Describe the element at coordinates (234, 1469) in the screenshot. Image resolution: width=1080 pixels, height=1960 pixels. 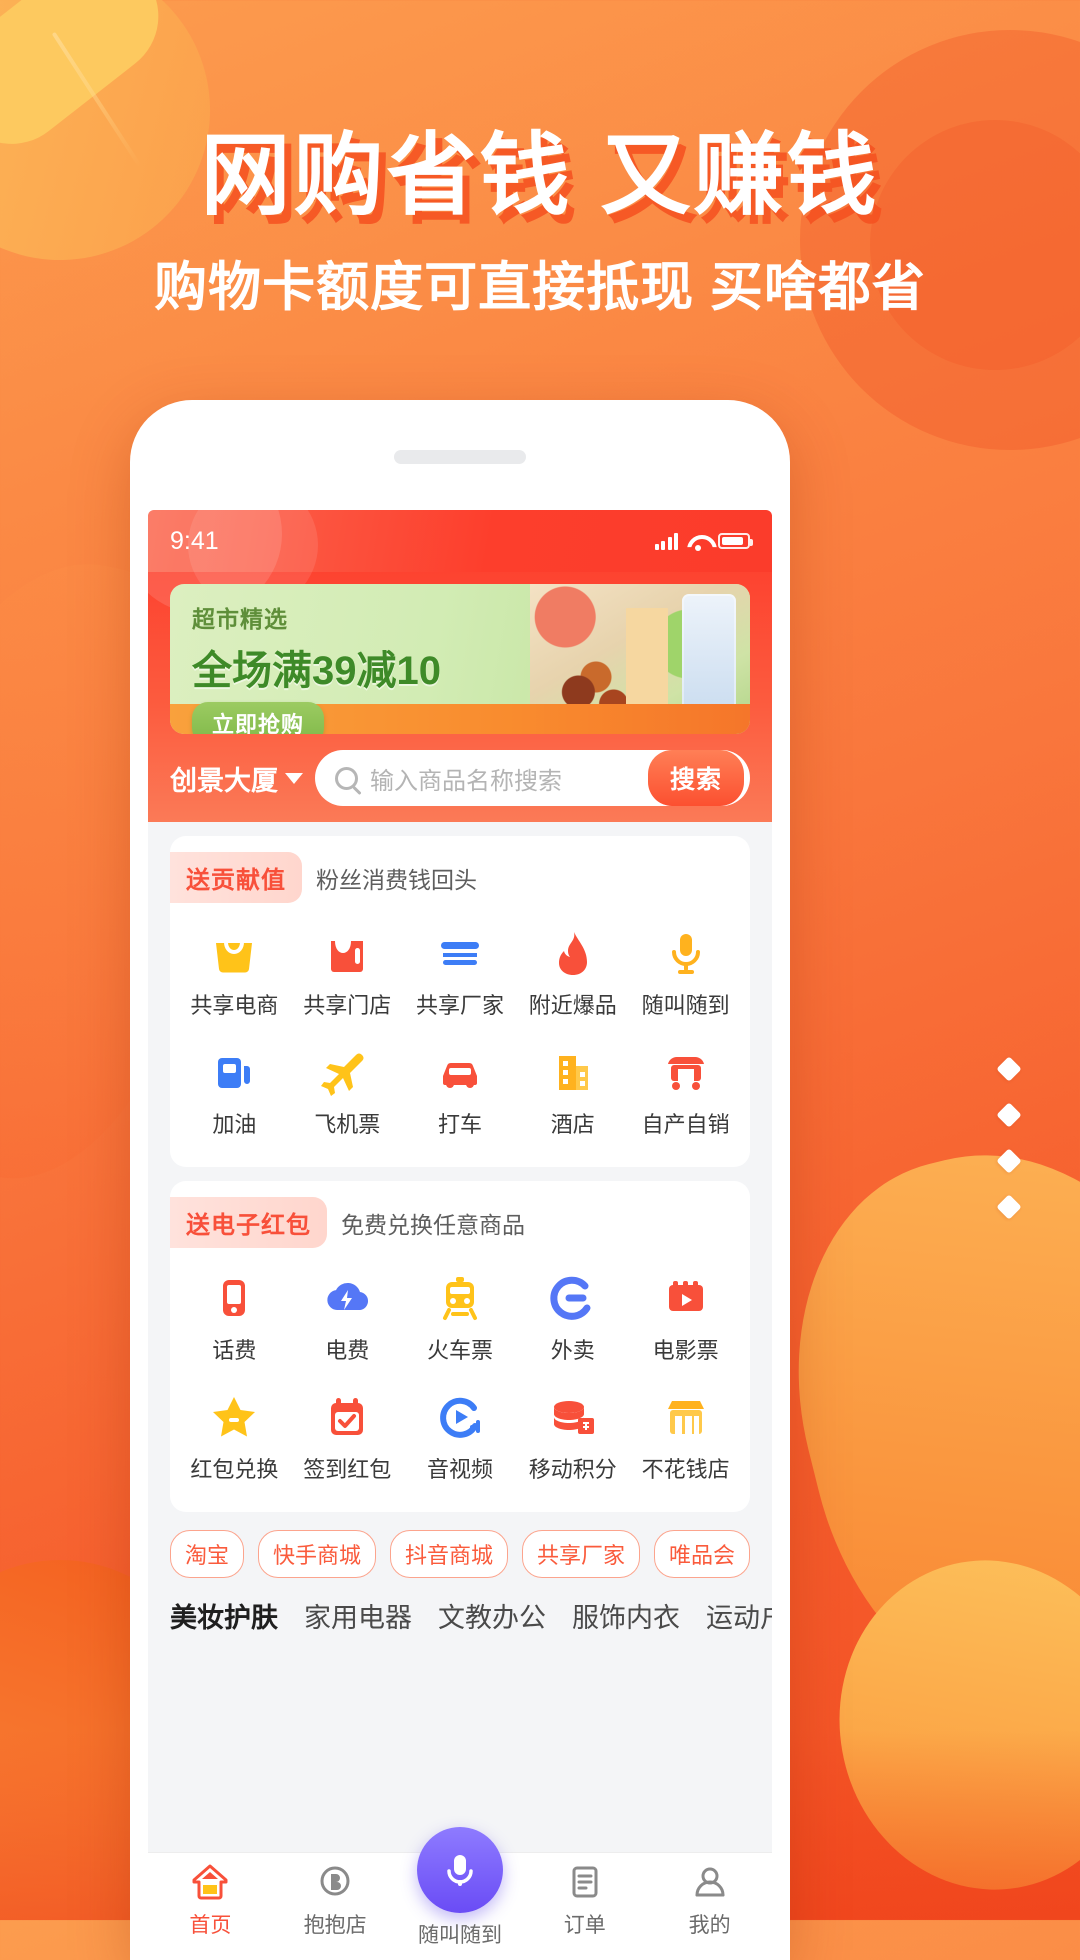
I see `grid-label: 红包兑换` at that location.